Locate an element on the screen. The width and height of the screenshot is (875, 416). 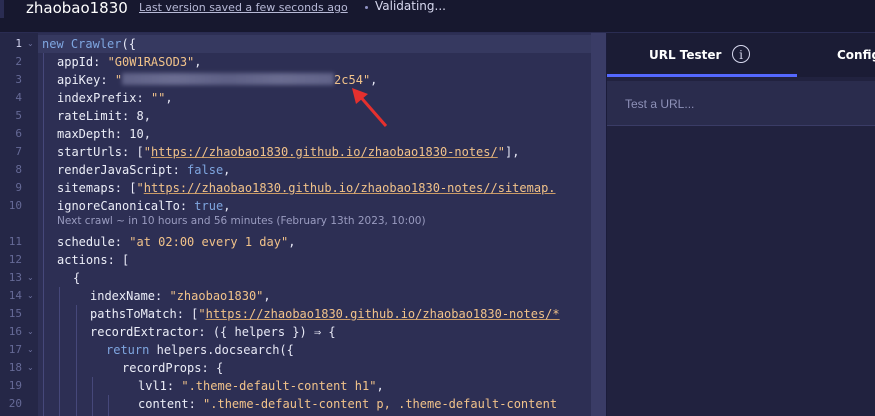
code-token: " is located at coordinates (118, 80).